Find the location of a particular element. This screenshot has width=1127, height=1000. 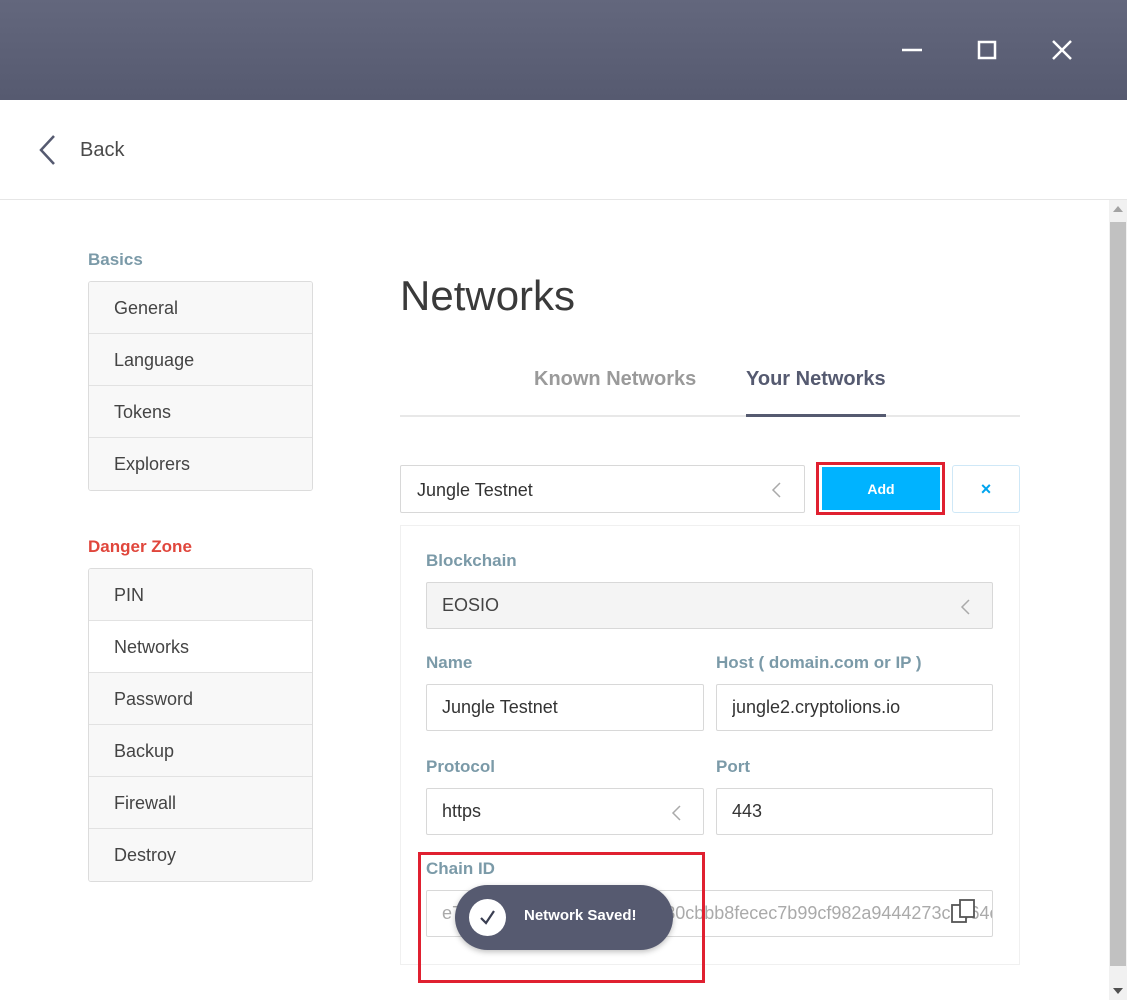

checkmark-icon is located at coordinates (487, 917).